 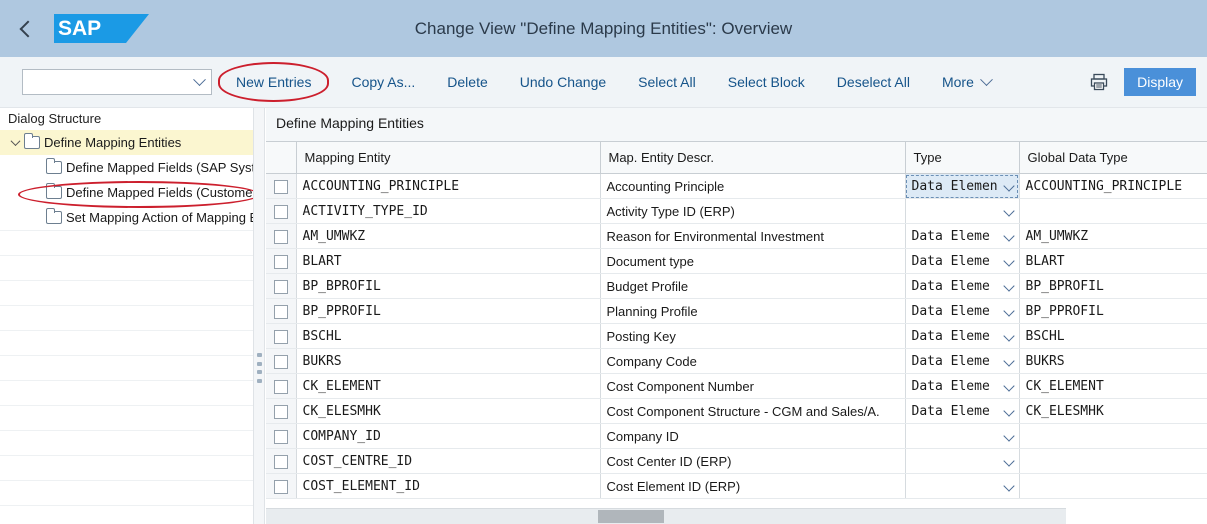 I want to click on table-row: BSCHL Posting Key Data Eleme BSCHL, so click(x=736, y=336).